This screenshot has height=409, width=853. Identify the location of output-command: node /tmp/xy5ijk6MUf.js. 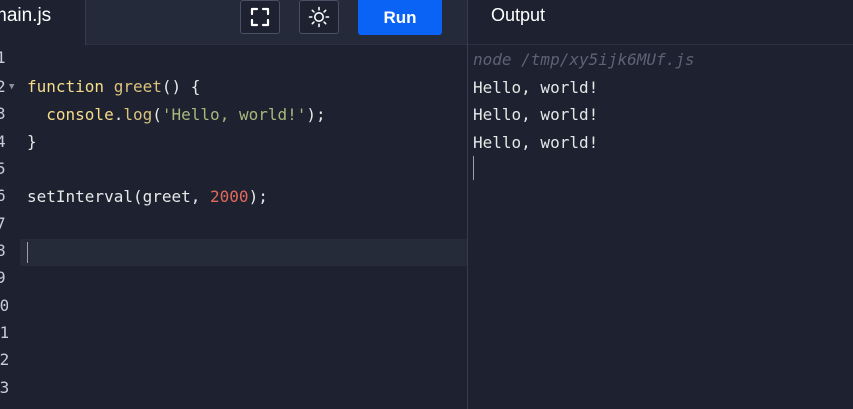
(584, 59).